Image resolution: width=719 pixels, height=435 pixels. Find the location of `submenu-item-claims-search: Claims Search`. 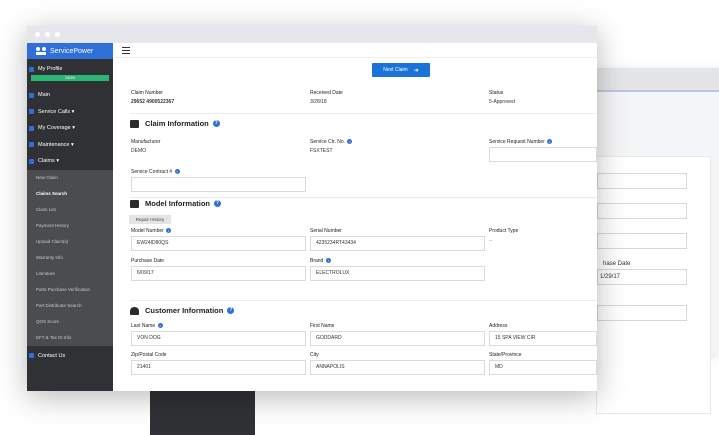

submenu-item-claims-search: Claims Search is located at coordinates (70, 194).